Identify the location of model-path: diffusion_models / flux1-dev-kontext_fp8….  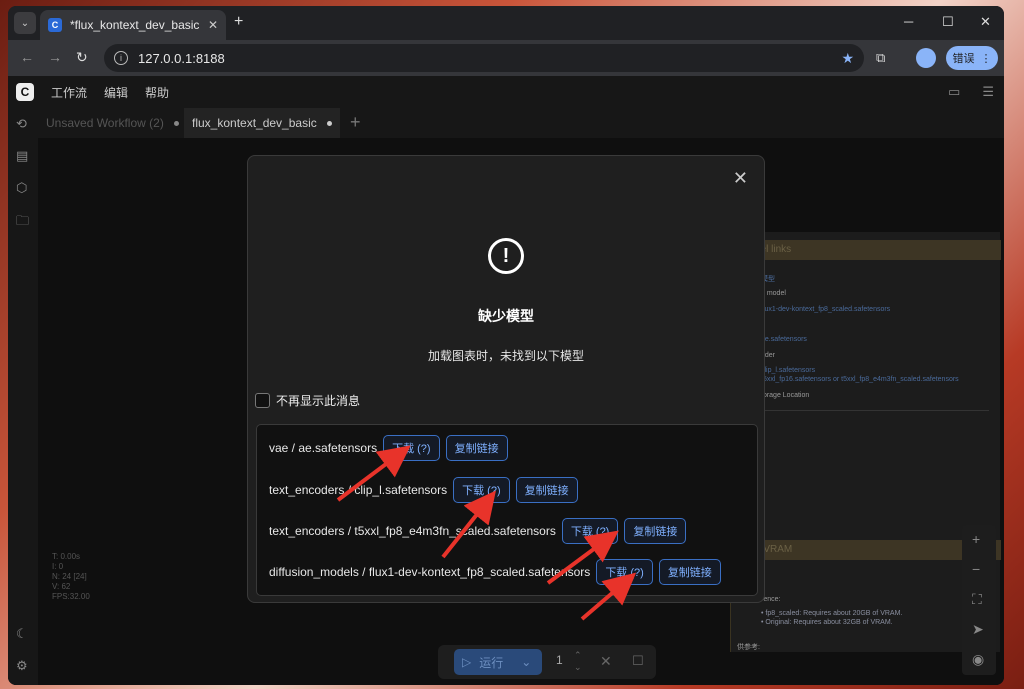
(430, 572).